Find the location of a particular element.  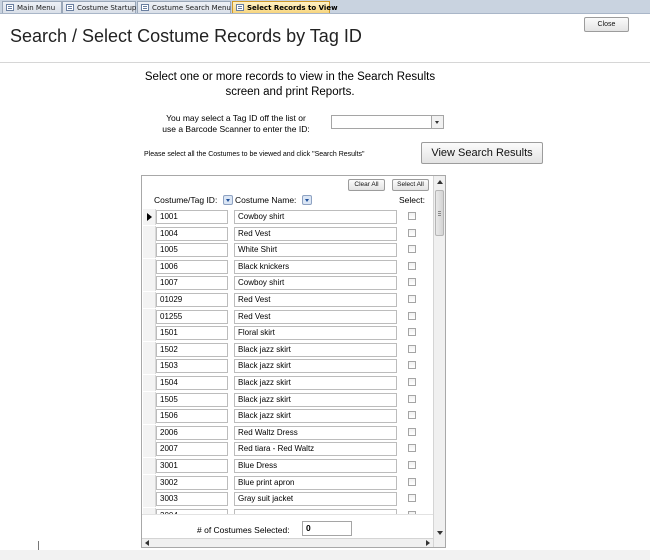

tag-id-cell: 1503 is located at coordinates (192, 366).